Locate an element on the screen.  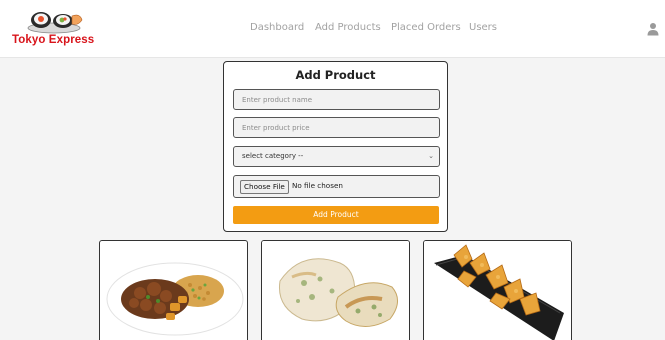
product-name-input is located at coordinates (336, 99).